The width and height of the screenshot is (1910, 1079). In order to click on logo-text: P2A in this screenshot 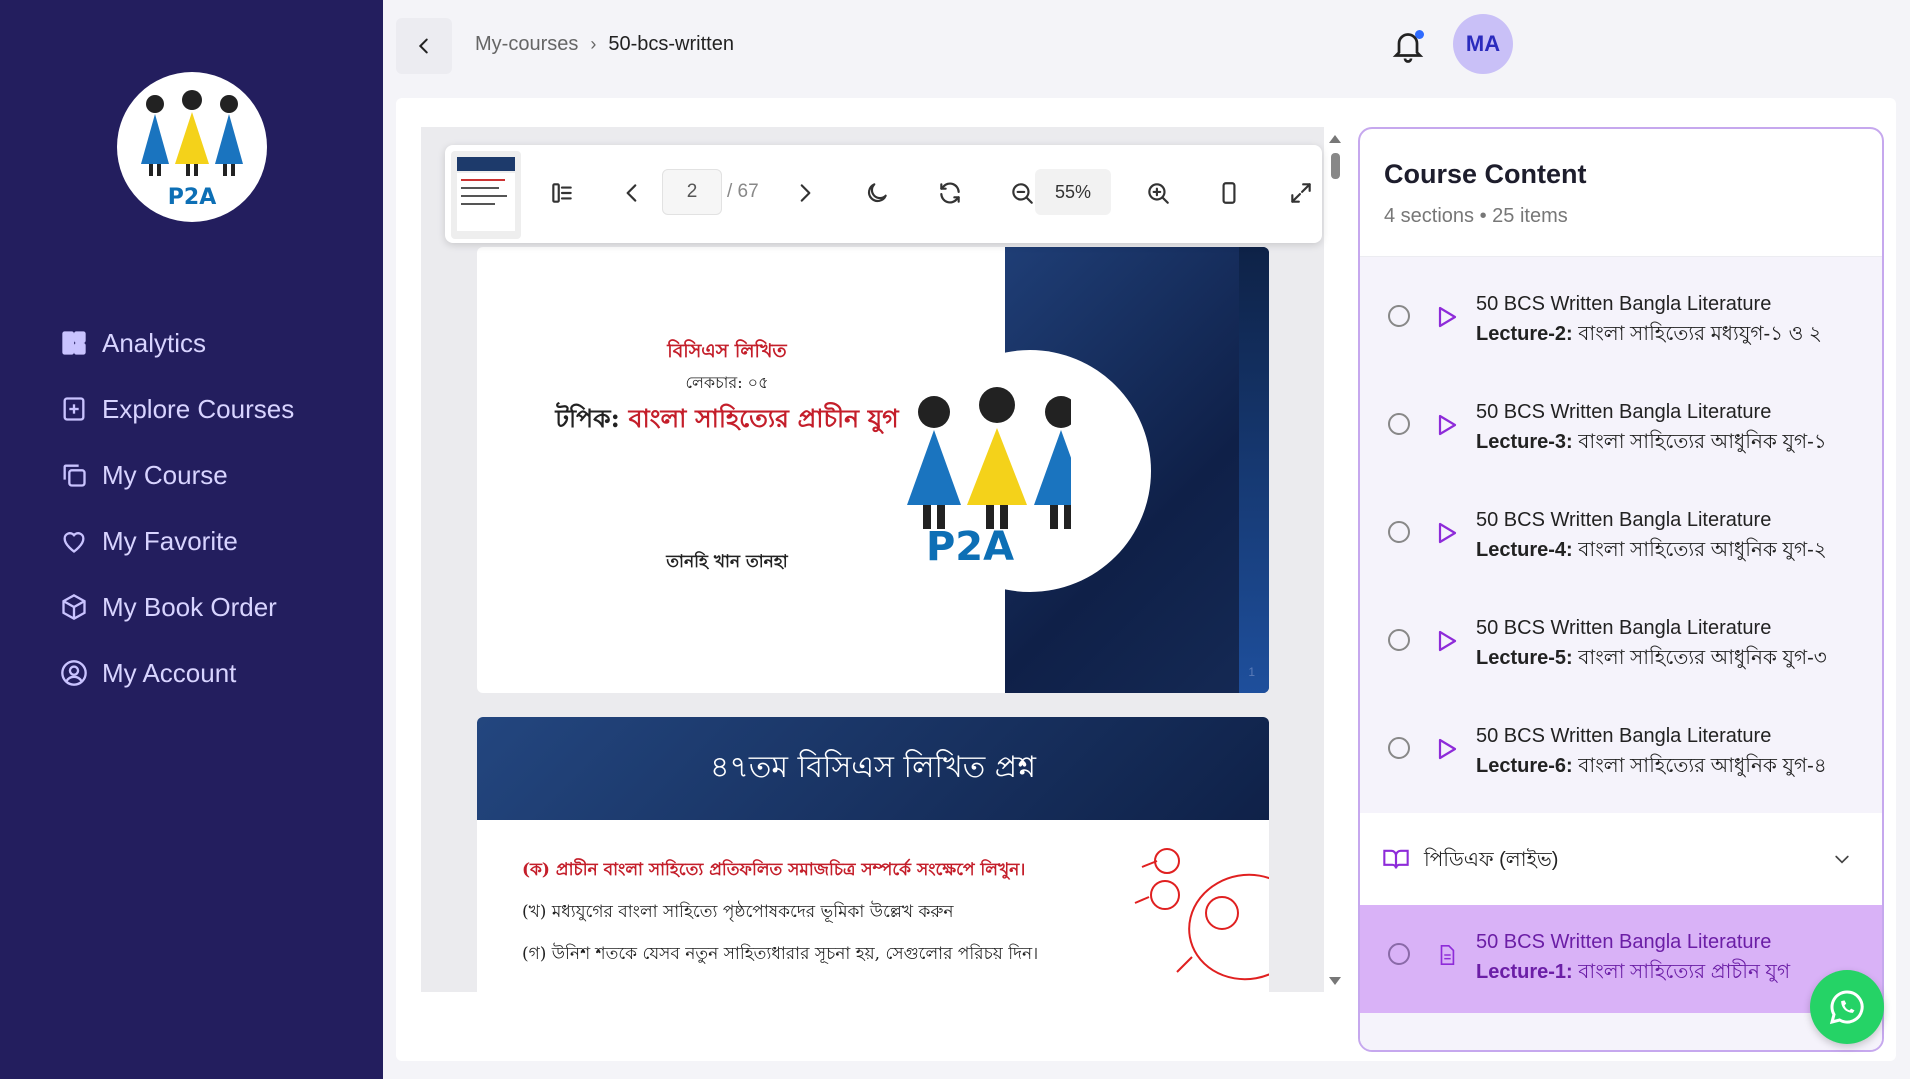, I will do `click(192, 197)`.